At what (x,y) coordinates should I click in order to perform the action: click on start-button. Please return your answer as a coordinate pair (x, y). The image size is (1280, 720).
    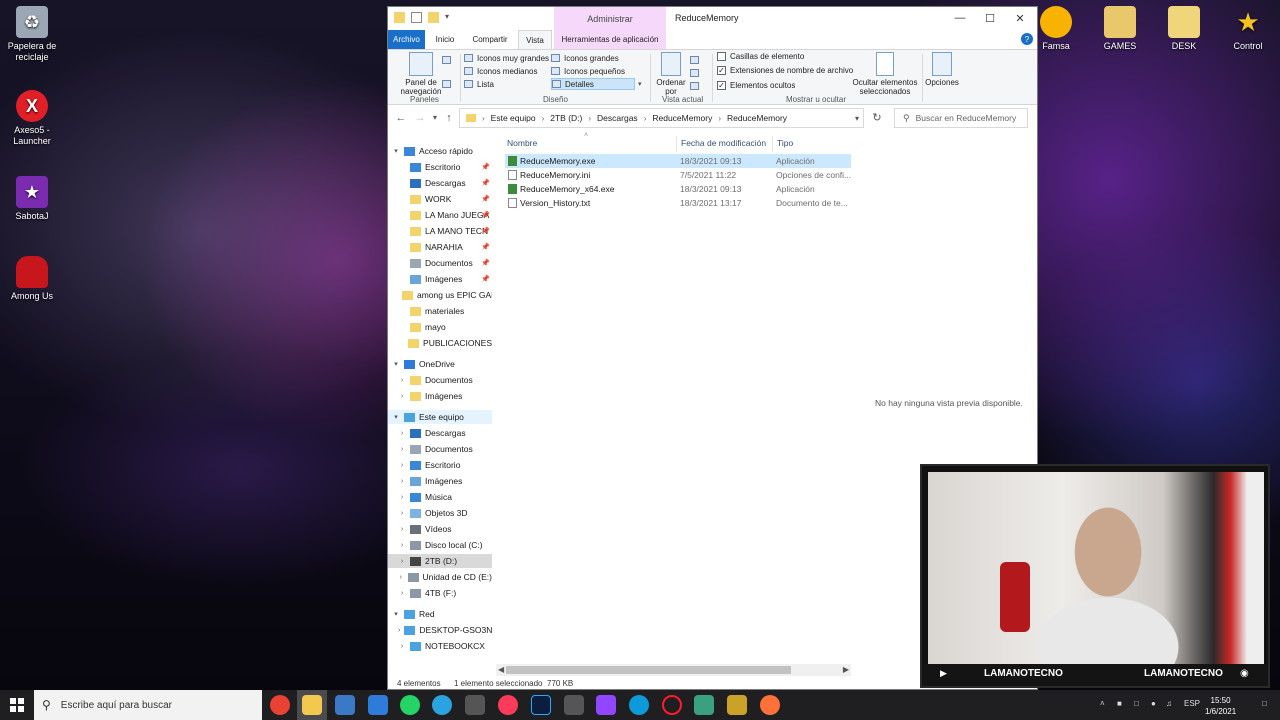
    Looking at the image, I should click on (17, 705).